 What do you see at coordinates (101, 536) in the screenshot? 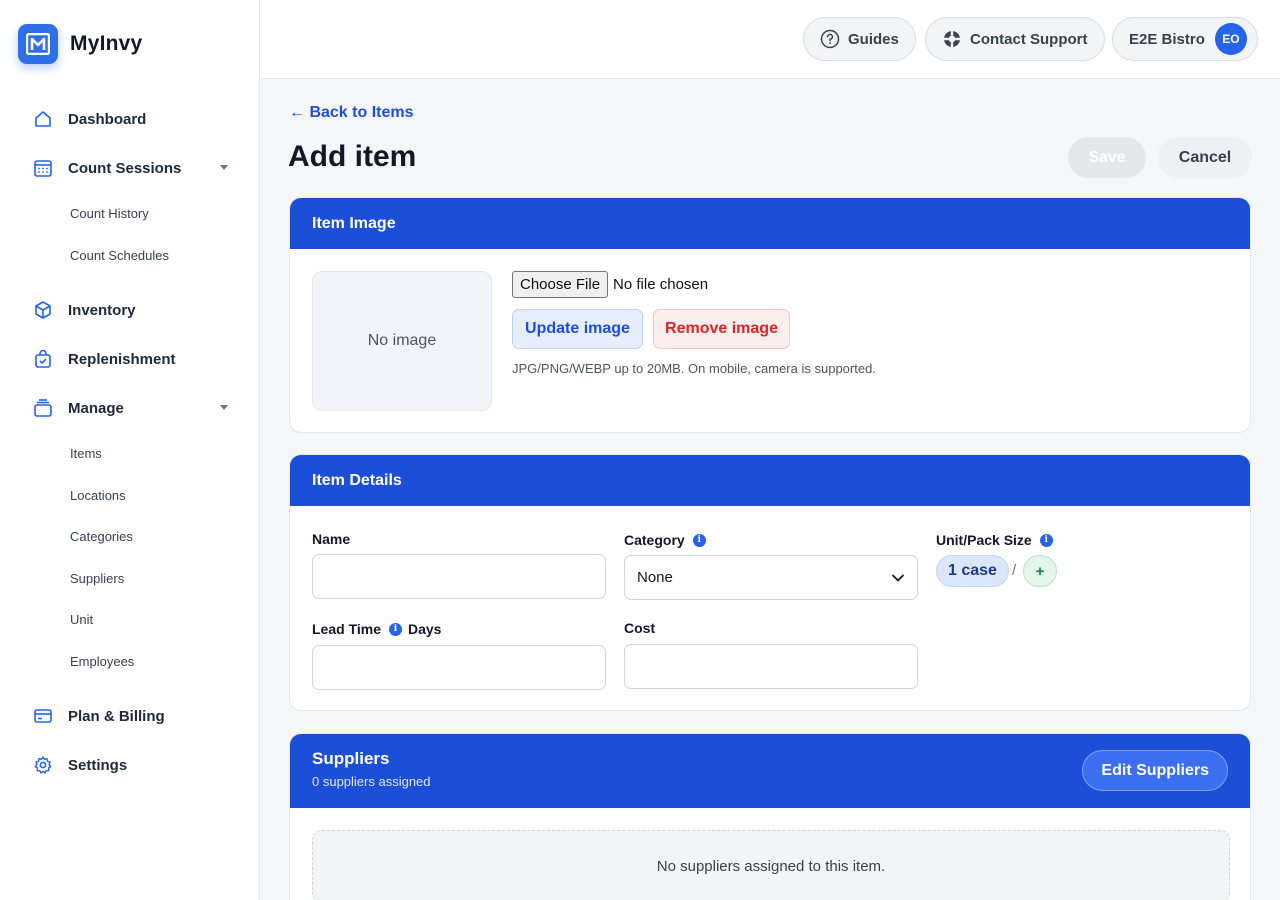
I see `sidebar-subitem-categories: Categories` at bounding box center [101, 536].